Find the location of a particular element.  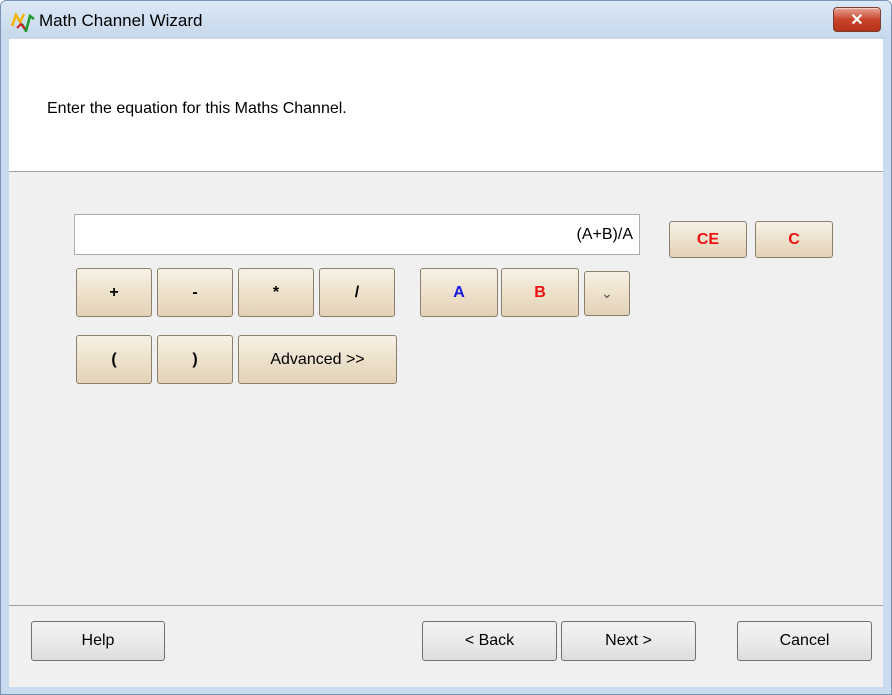

clear-entry-button: CE is located at coordinates (708, 239).